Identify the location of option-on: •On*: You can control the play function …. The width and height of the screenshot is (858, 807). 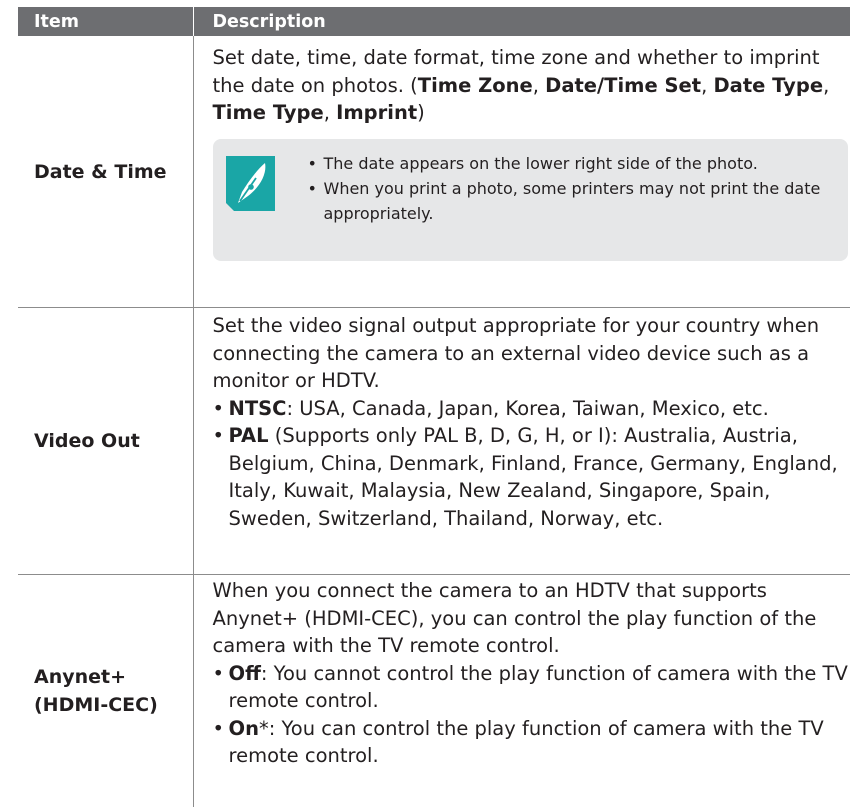
(532, 742).